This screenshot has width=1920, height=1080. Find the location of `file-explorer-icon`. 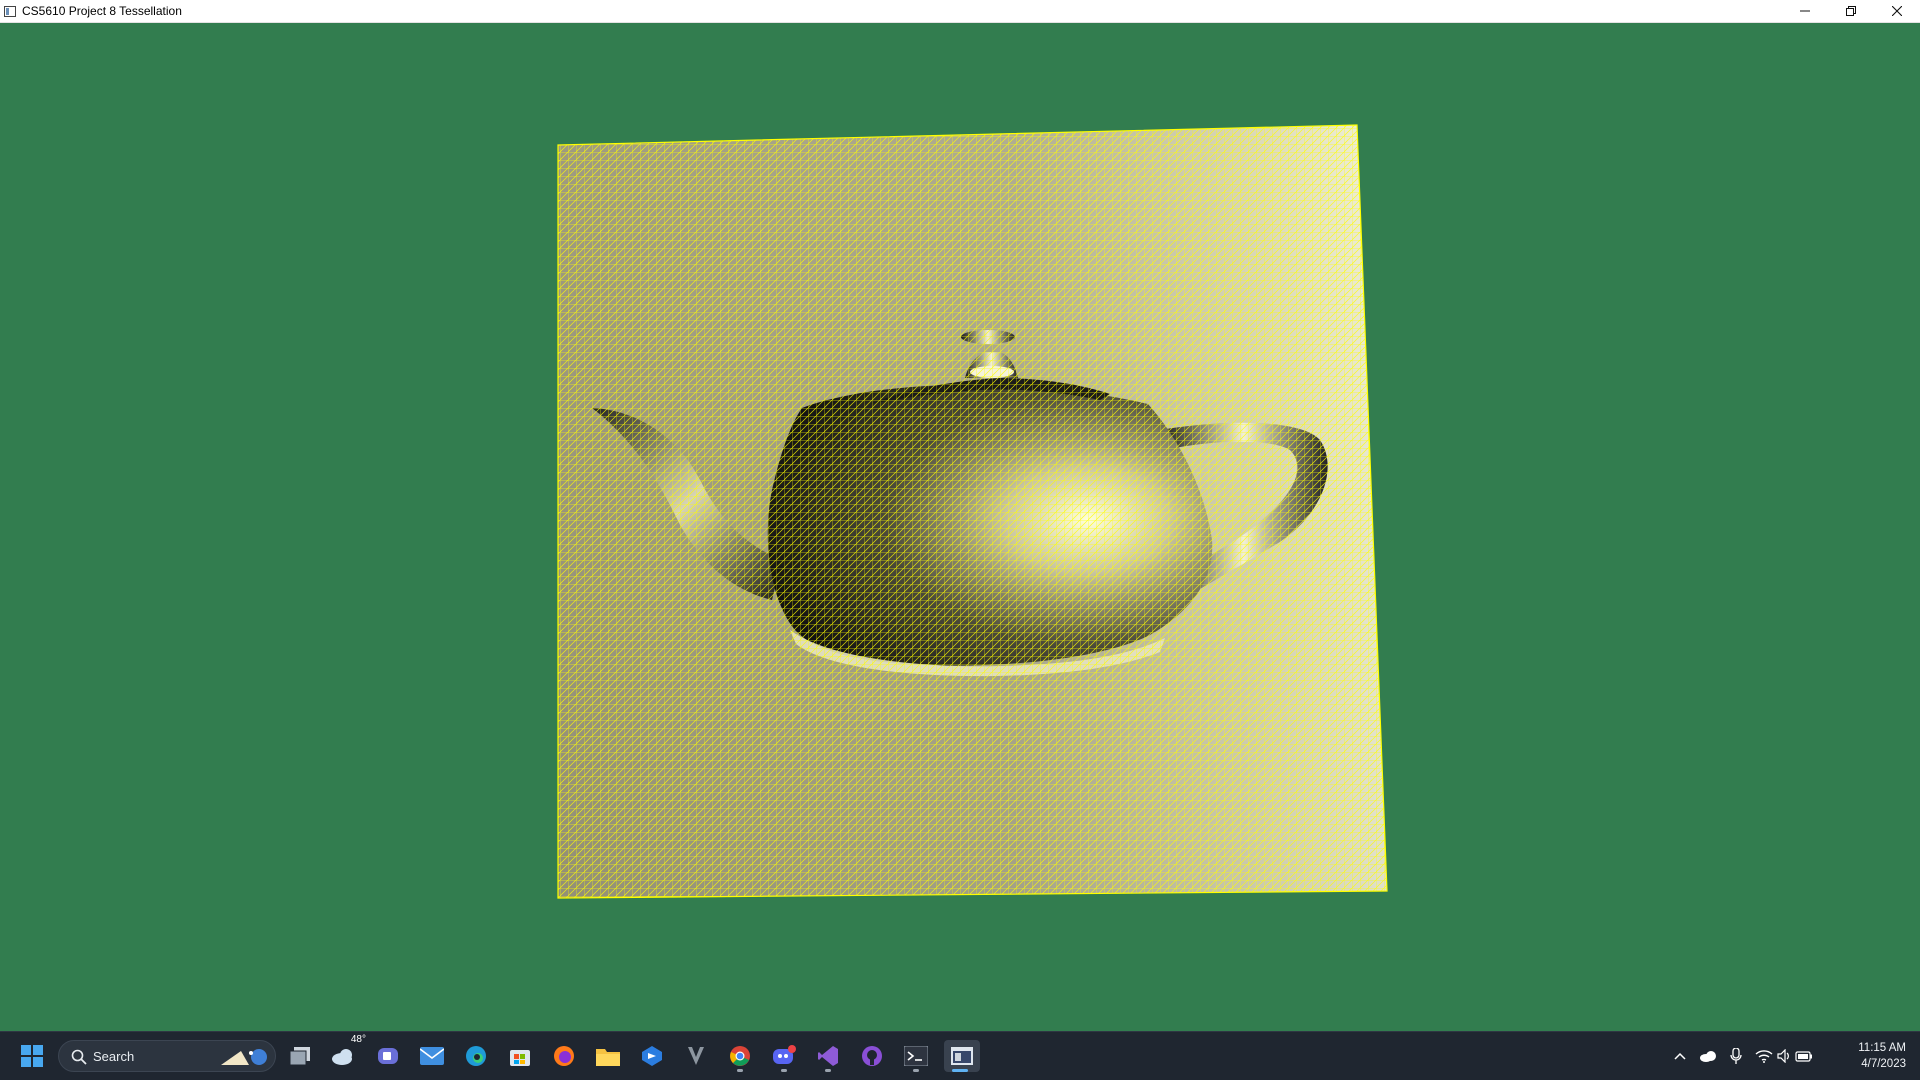

file-explorer-icon is located at coordinates (608, 1057).